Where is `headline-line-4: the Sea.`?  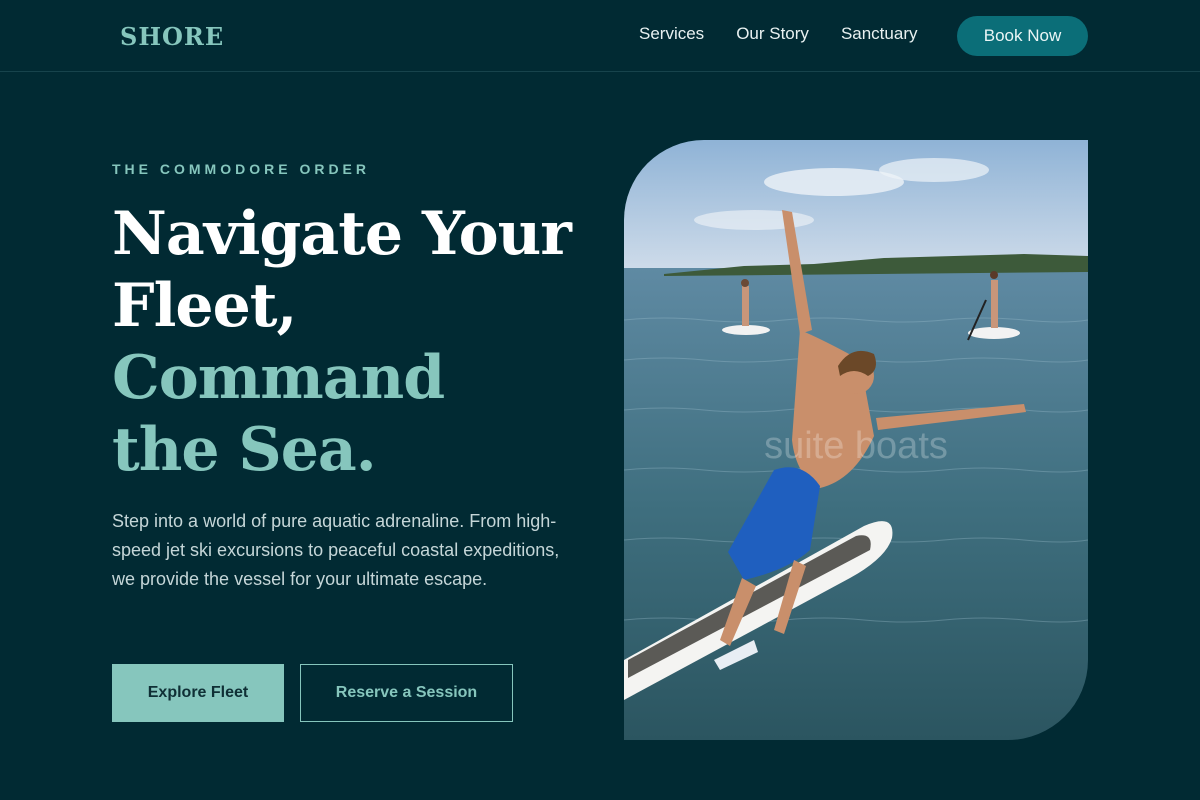
headline-line-4: the Sea. is located at coordinates (244, 450).